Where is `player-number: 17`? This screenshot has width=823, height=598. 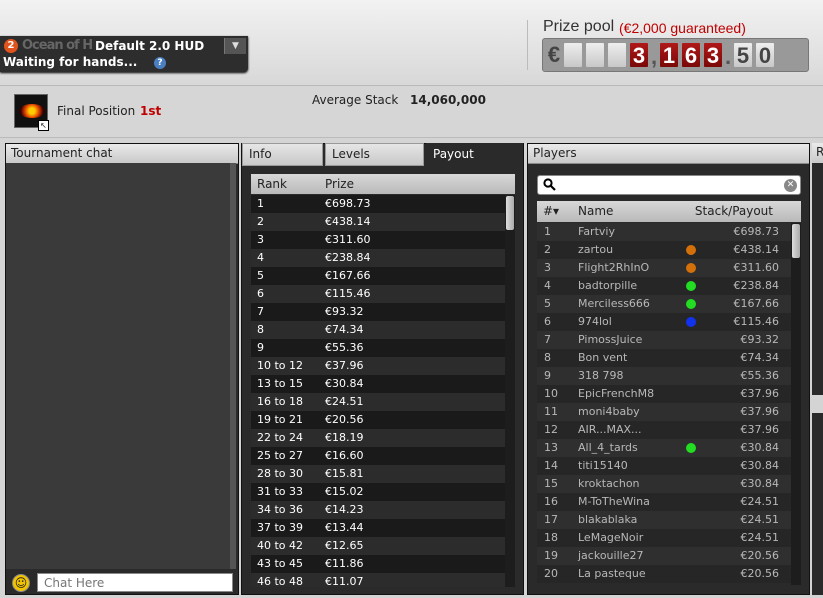 player-number: 17 is located at coordinates (551, 519).